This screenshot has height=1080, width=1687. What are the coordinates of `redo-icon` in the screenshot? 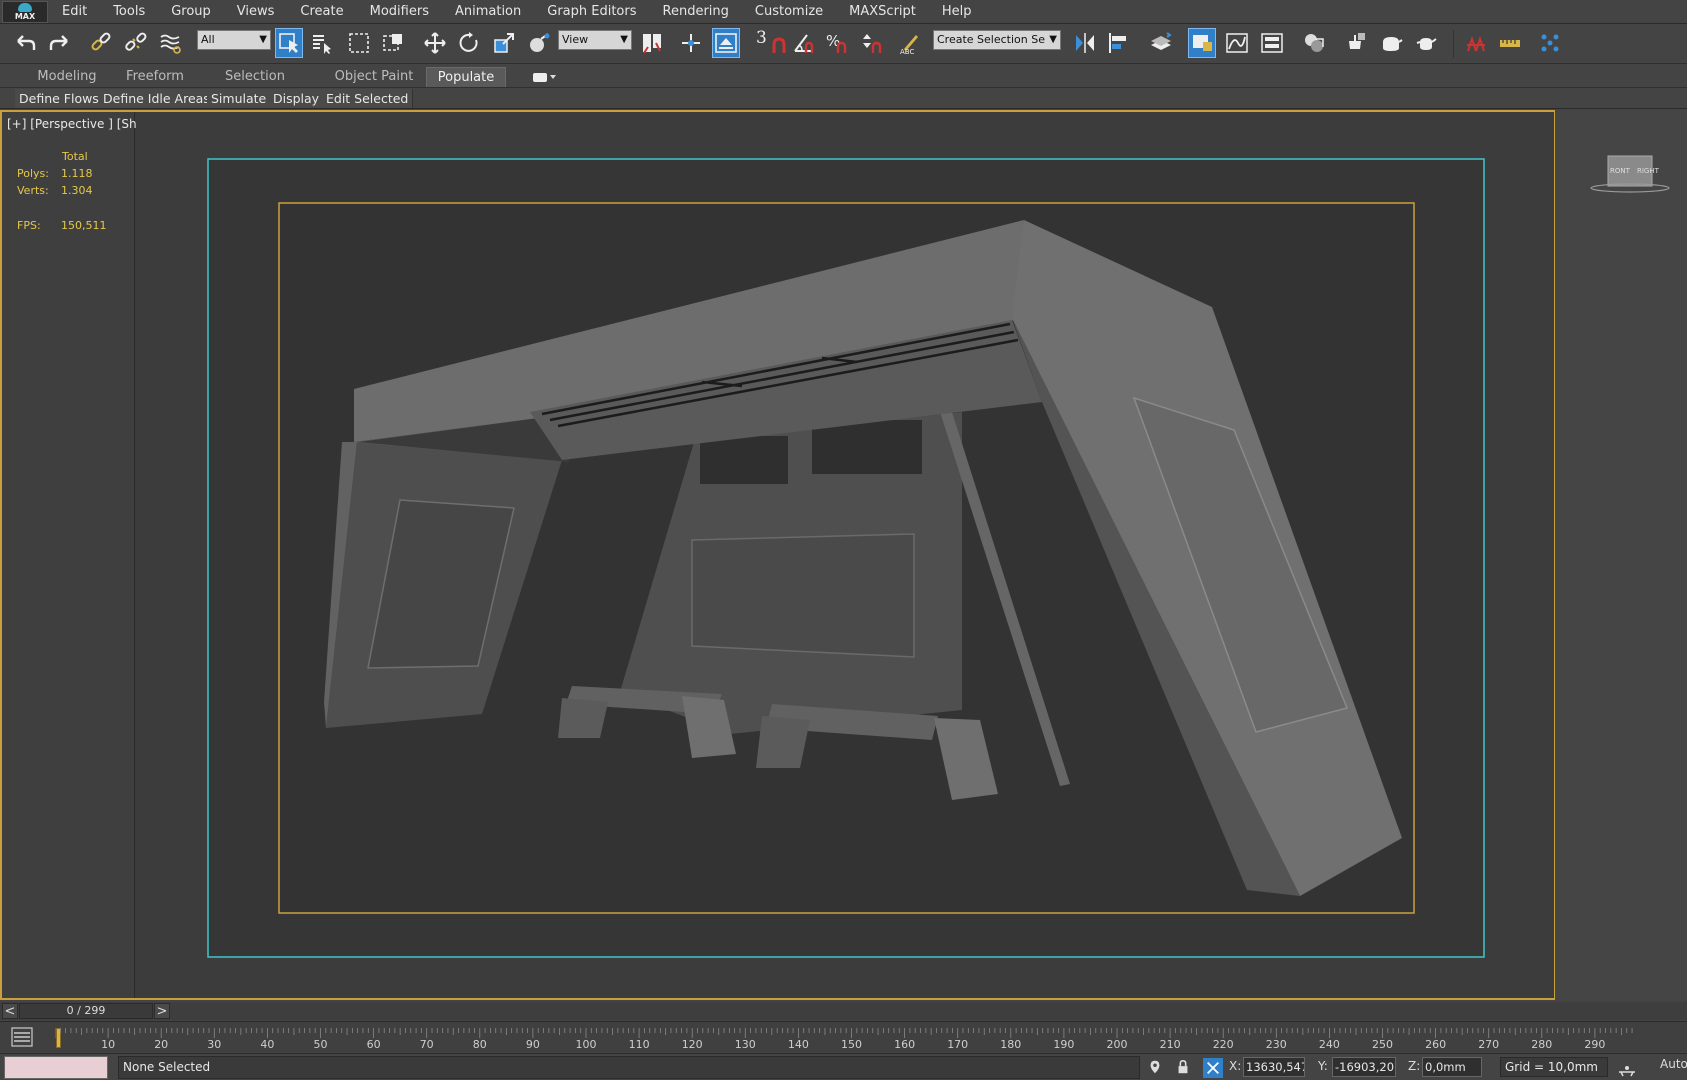 It's located at (59, 43).